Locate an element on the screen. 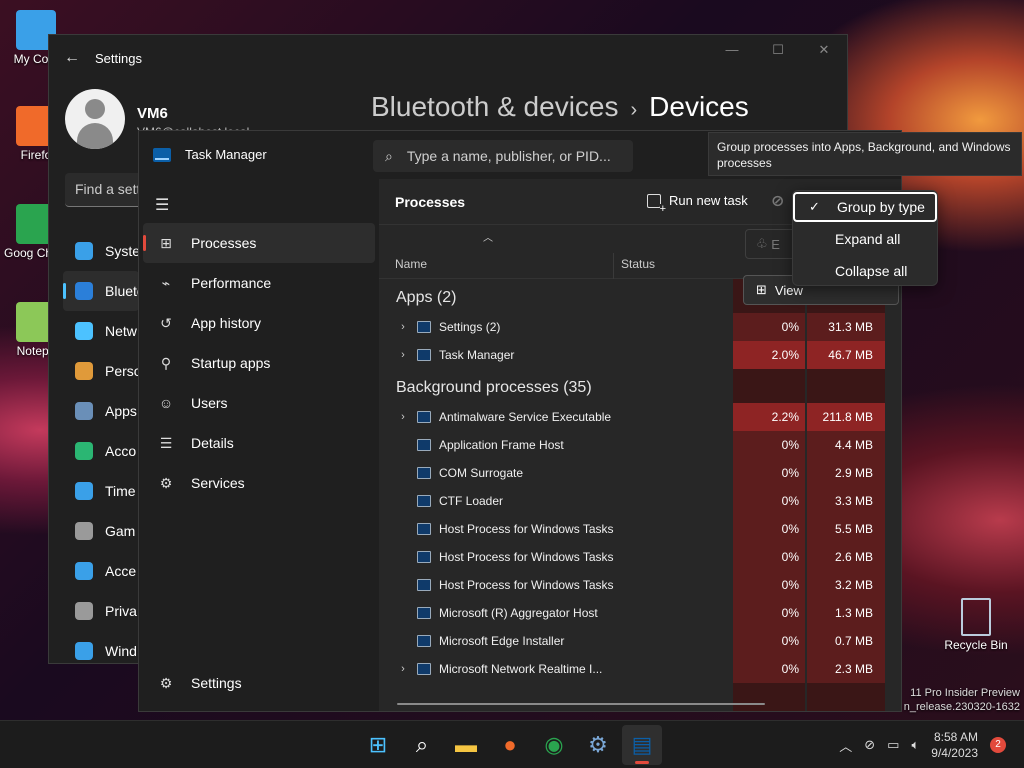 This screenshot has height=768, width=1024. notification-badge: 2 is located at coordinates (998, 745).